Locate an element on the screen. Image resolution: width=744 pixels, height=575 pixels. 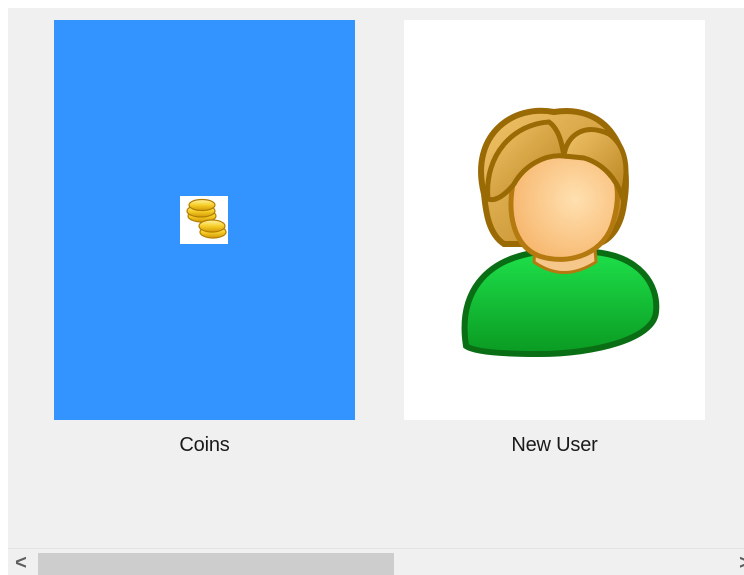
user-icon is located at coordinates (554, 224).